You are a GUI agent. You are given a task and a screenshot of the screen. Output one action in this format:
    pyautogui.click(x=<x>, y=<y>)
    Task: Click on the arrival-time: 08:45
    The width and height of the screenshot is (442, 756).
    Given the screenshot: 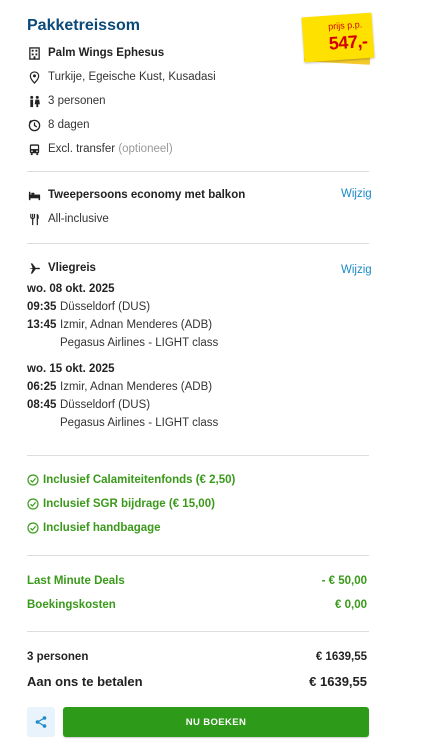 What is the action you would take?
    pyautogui.click(x=42, y=405)
    